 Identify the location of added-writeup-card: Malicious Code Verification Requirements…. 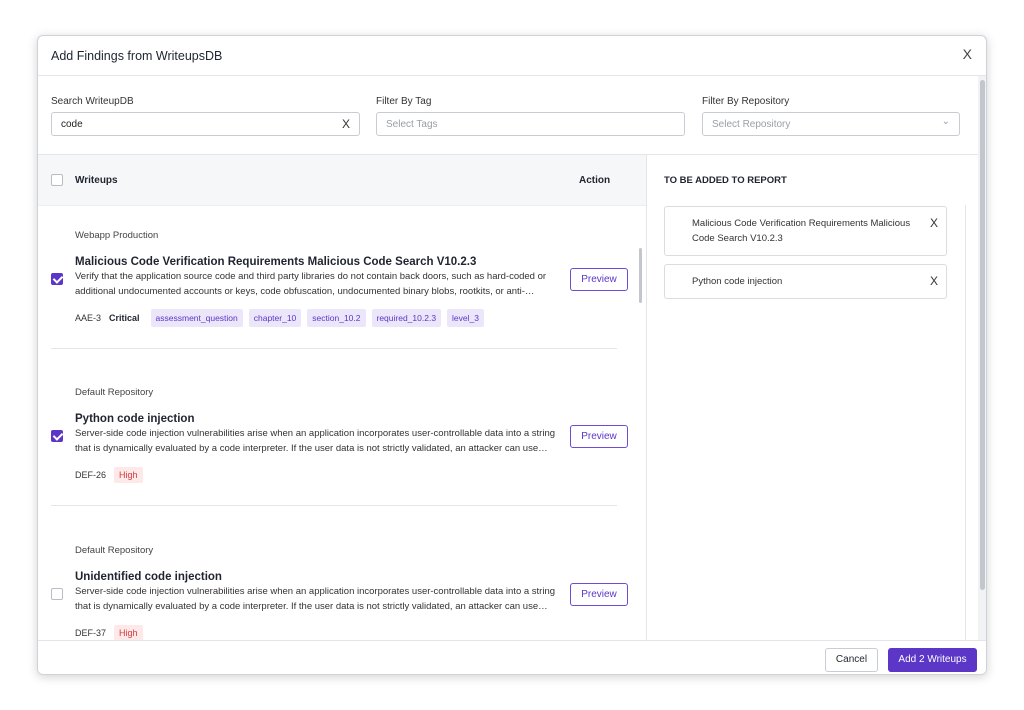
(805, 231).